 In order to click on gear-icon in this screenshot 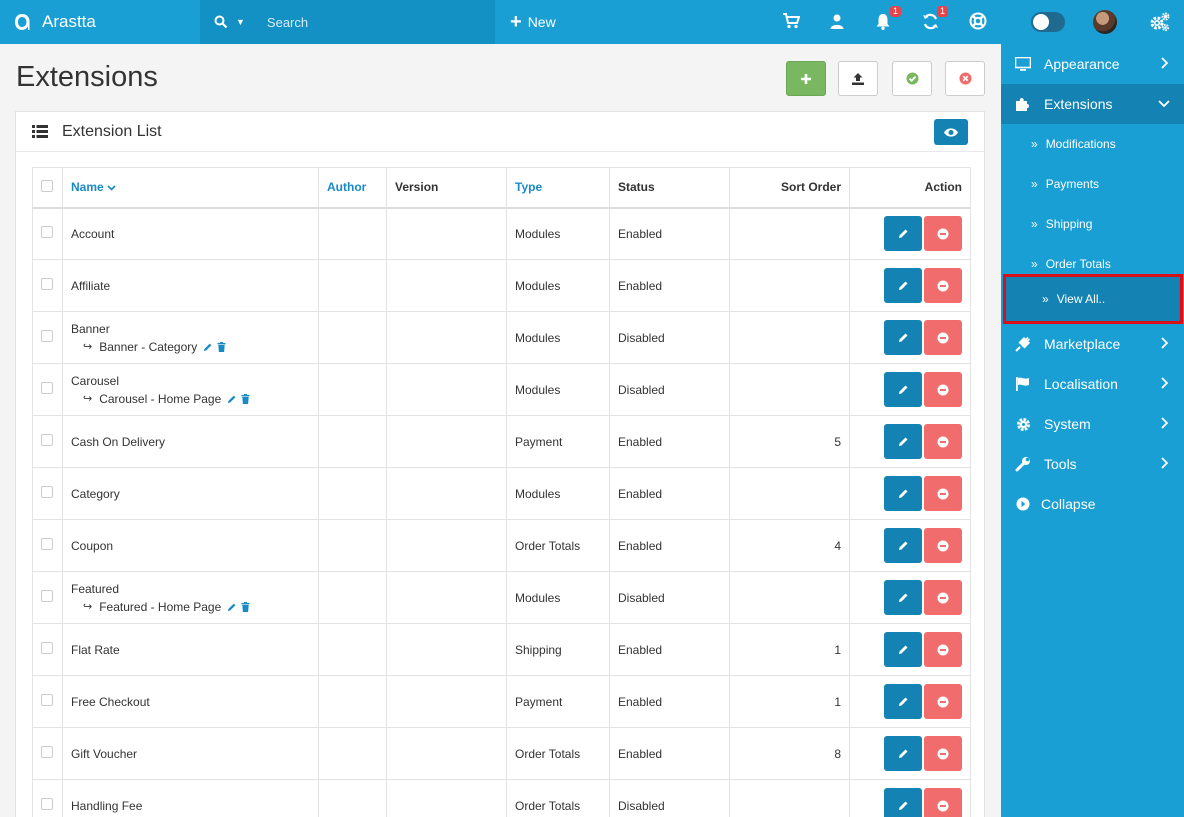, I will do `click(1023, 424)`.